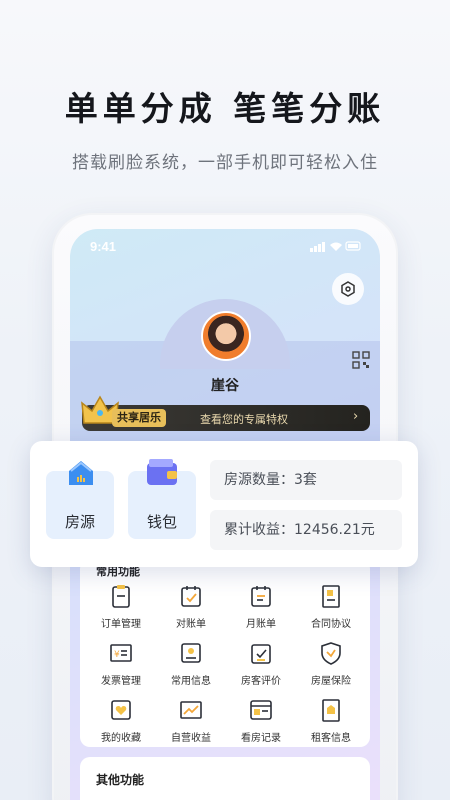 This screenshot has width=450, height=800. Describe the element at coordinates (162, 499) in the screenshot. I see `wallet-tile: 钱包` at that location.